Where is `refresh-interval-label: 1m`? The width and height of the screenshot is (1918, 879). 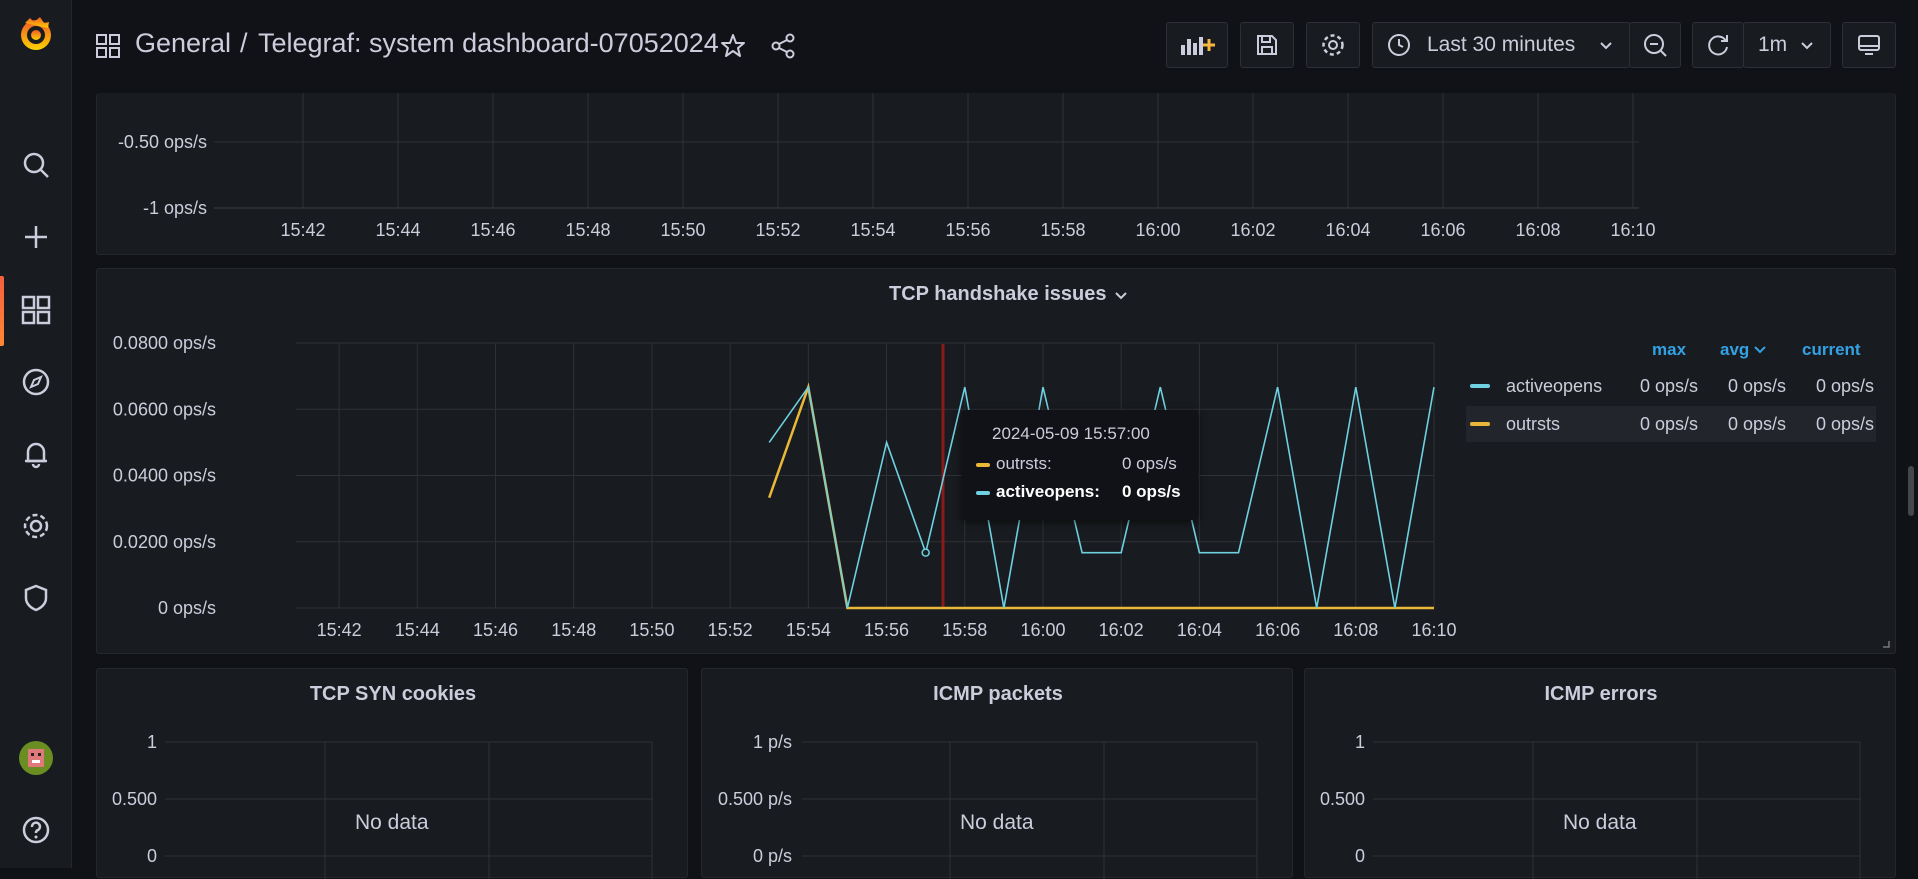
refresh-interval-label: 1m is located at coordinates (1773, 44).